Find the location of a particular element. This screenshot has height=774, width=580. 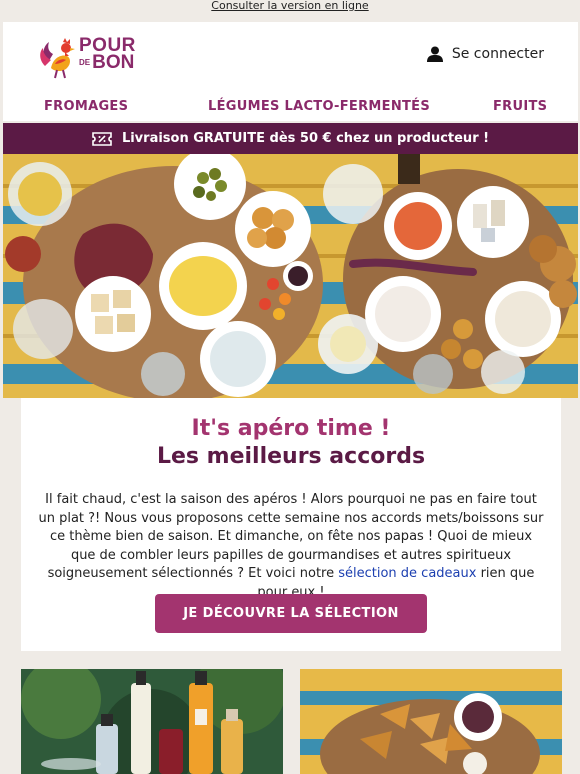

title-line-2: Les meilleurs accords is located at coordinates (291, 456).